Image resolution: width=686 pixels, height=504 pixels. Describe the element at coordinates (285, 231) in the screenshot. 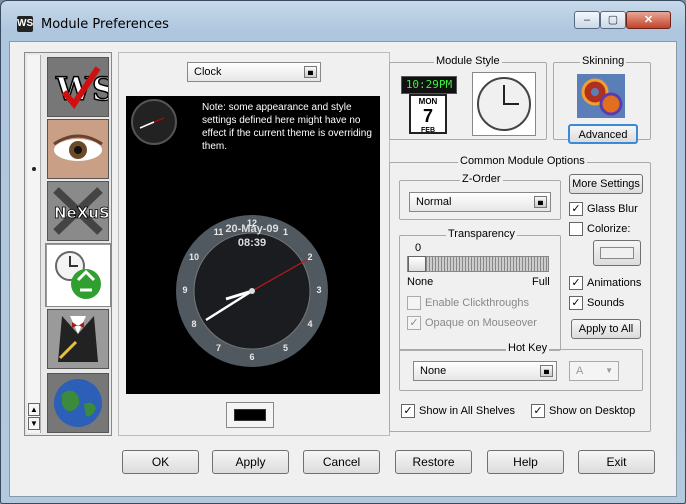

I see `clock-numeral: 1` at that location.